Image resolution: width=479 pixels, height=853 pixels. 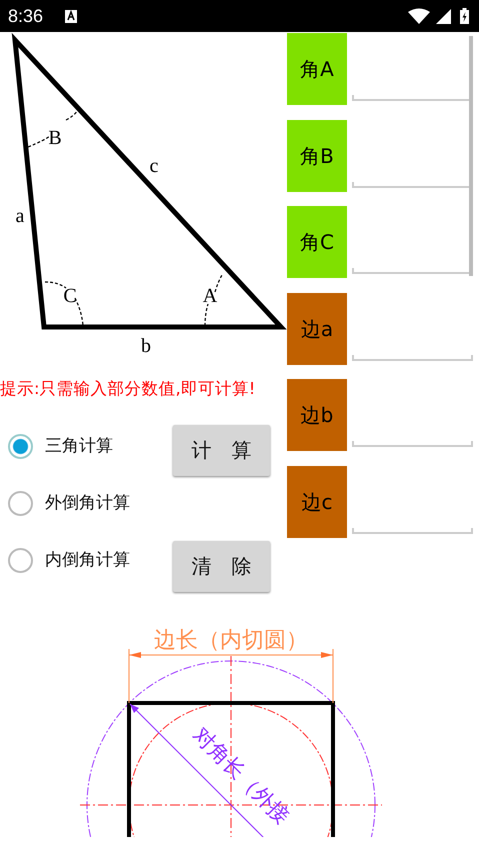 I want to click on clock-time: 8:36, so click(x=26, y=16).